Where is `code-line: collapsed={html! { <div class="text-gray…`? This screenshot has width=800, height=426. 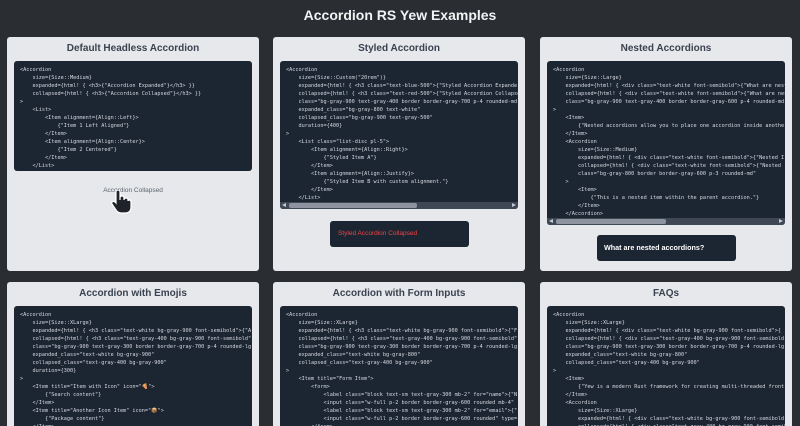
code-line: collapsed={html! { <div class="text-gray… is located at coordinates (669, 339).